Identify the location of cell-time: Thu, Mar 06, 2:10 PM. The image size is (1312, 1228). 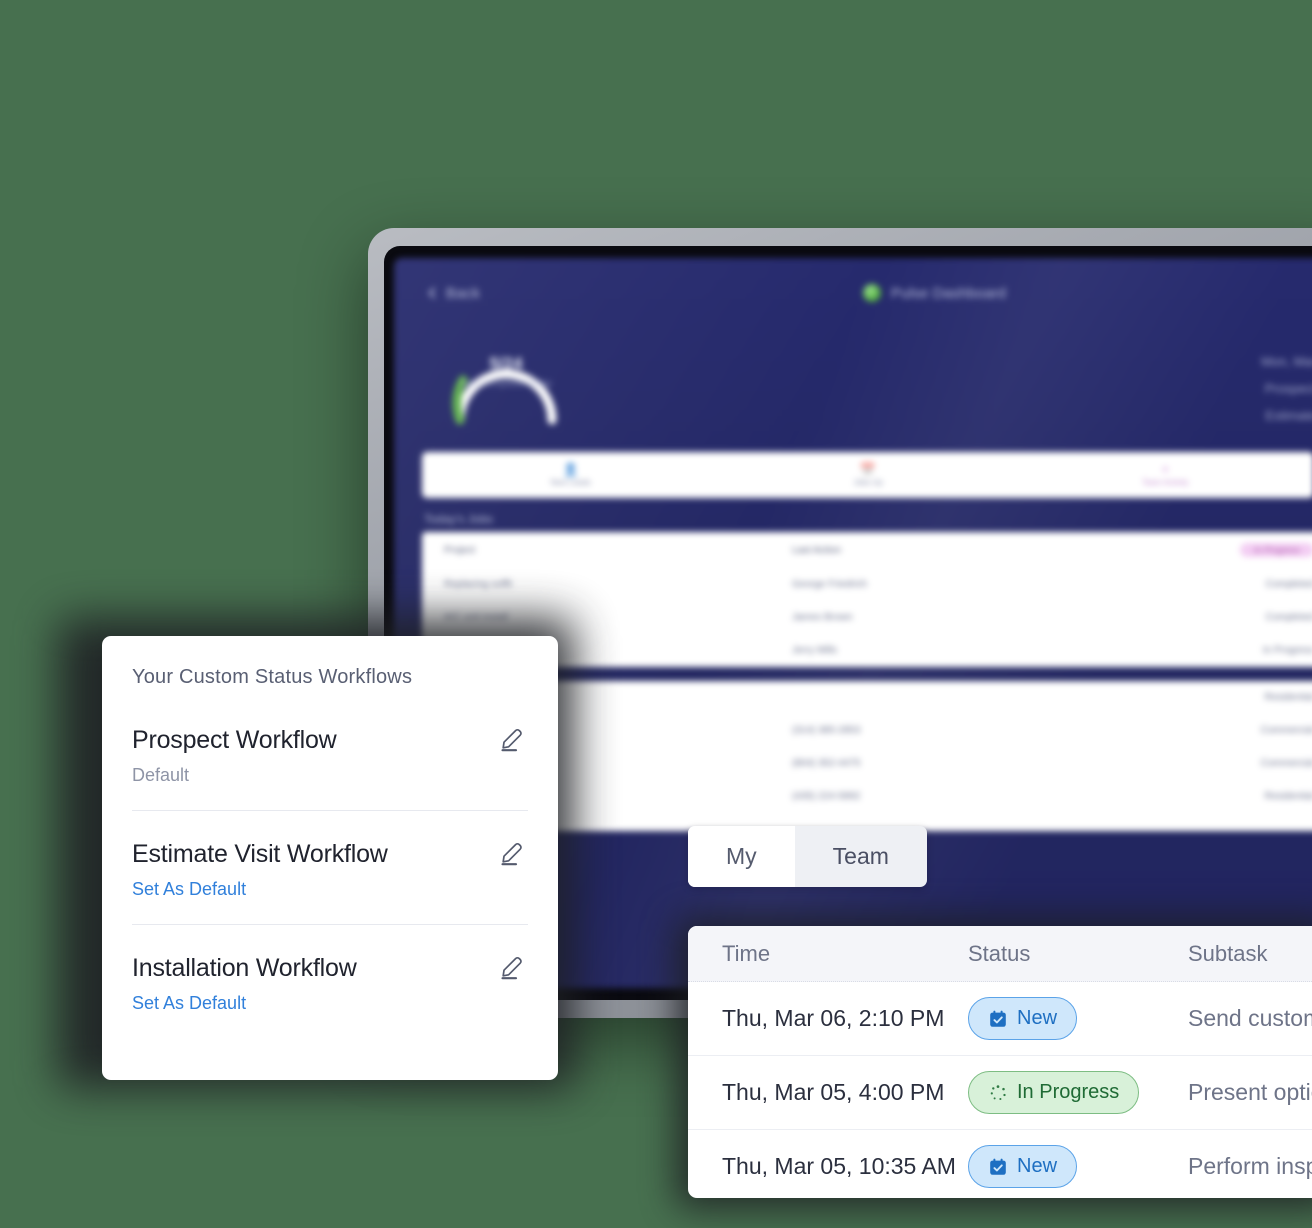
(833, 1018).